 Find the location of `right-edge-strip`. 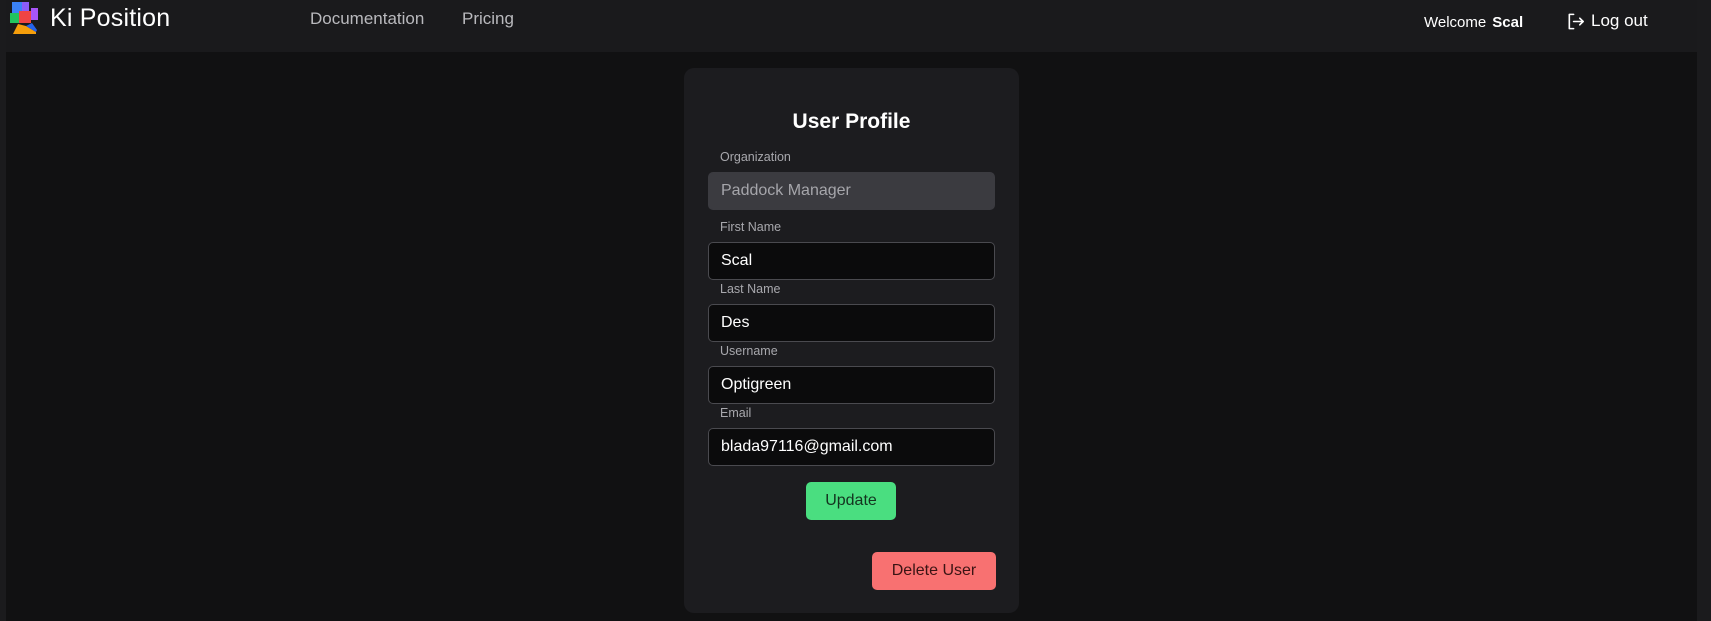

right-edge-strip is located at coordinates (1704, 310).